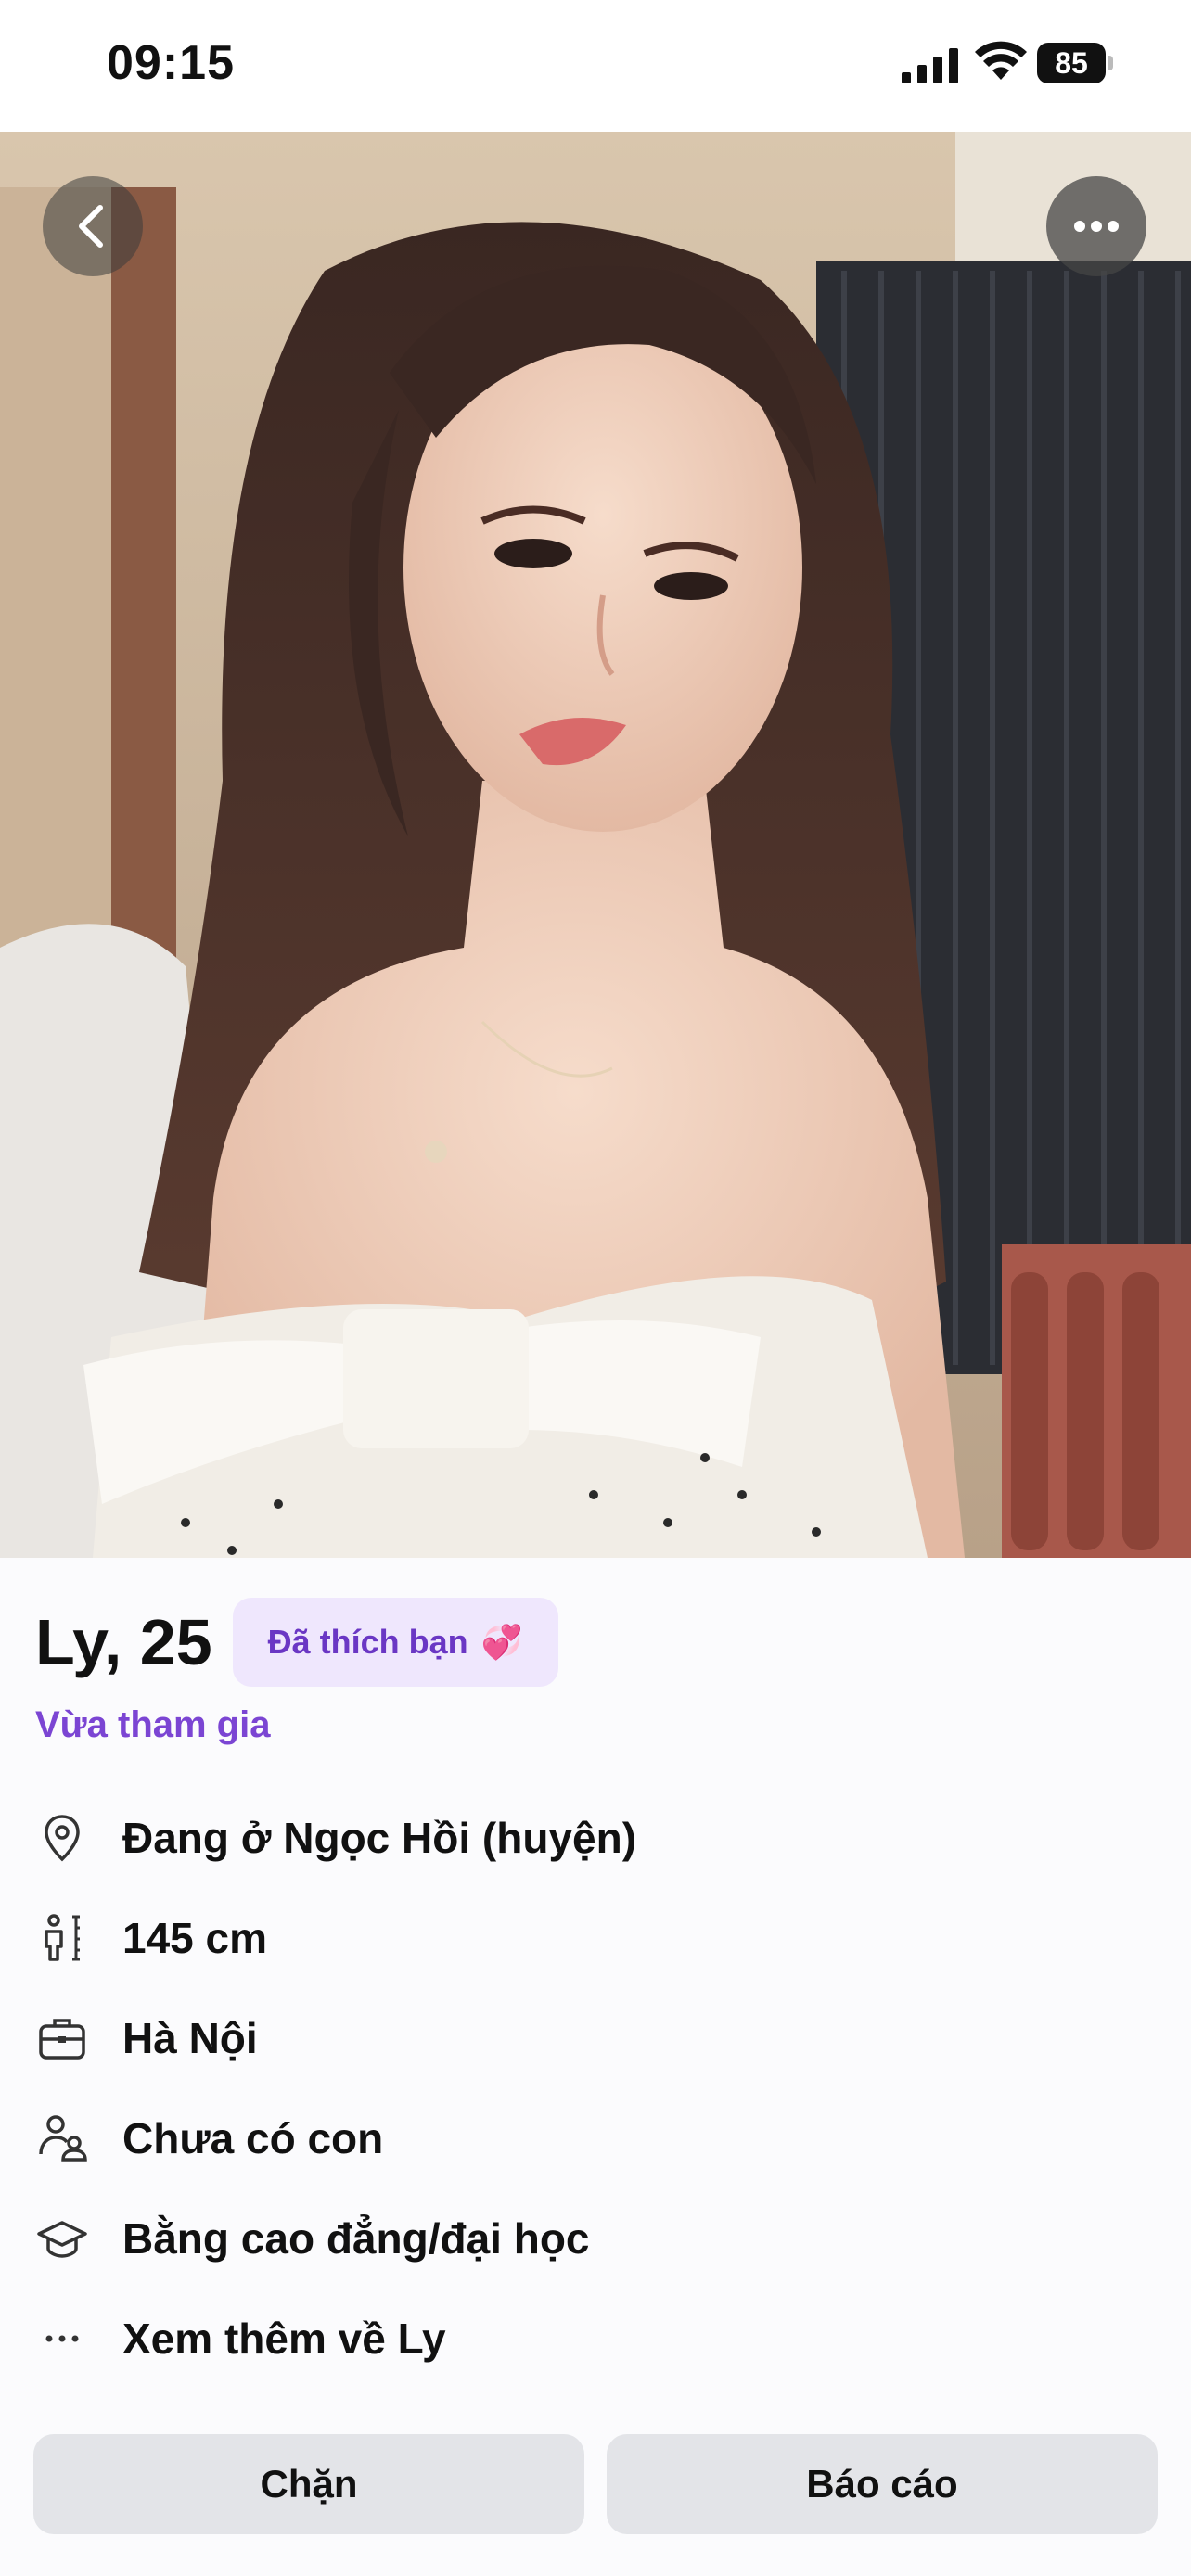 The height and width of the screenshot is (2576, 1191). Describe the element at coordinates (123, 1642) in the screenshot. I see `profile-name-age: Ly, 25` at that location.